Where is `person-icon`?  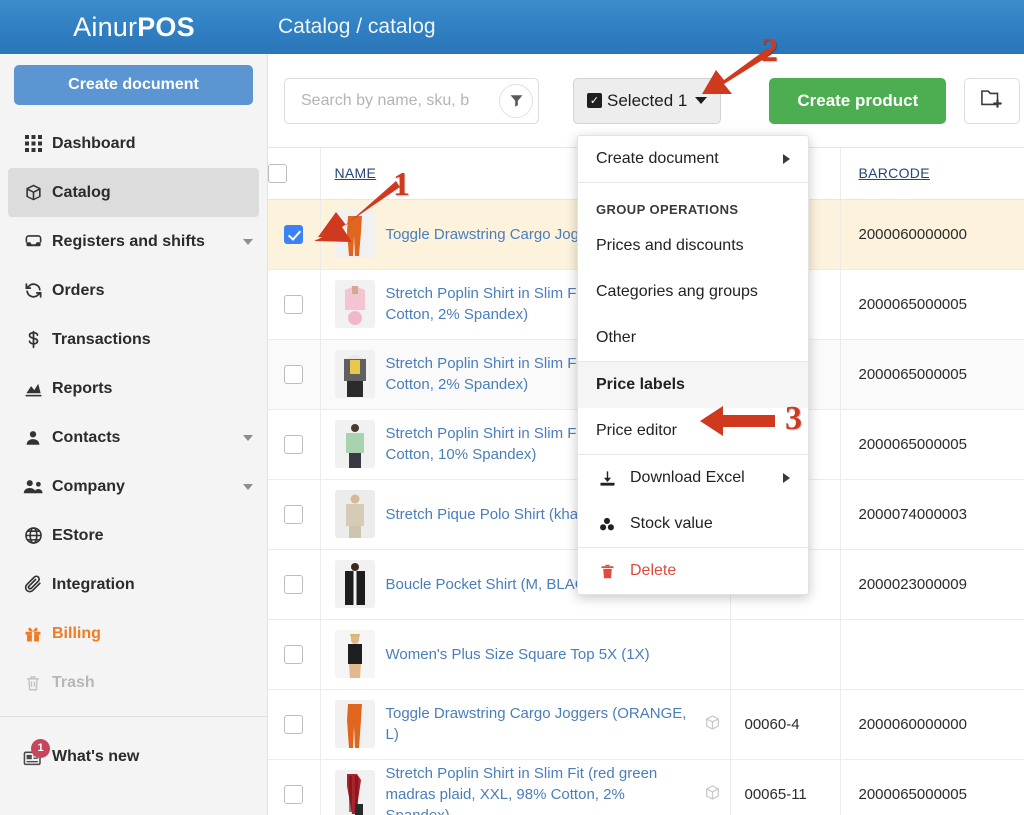 person-icon is located at coordinates (33, 438).